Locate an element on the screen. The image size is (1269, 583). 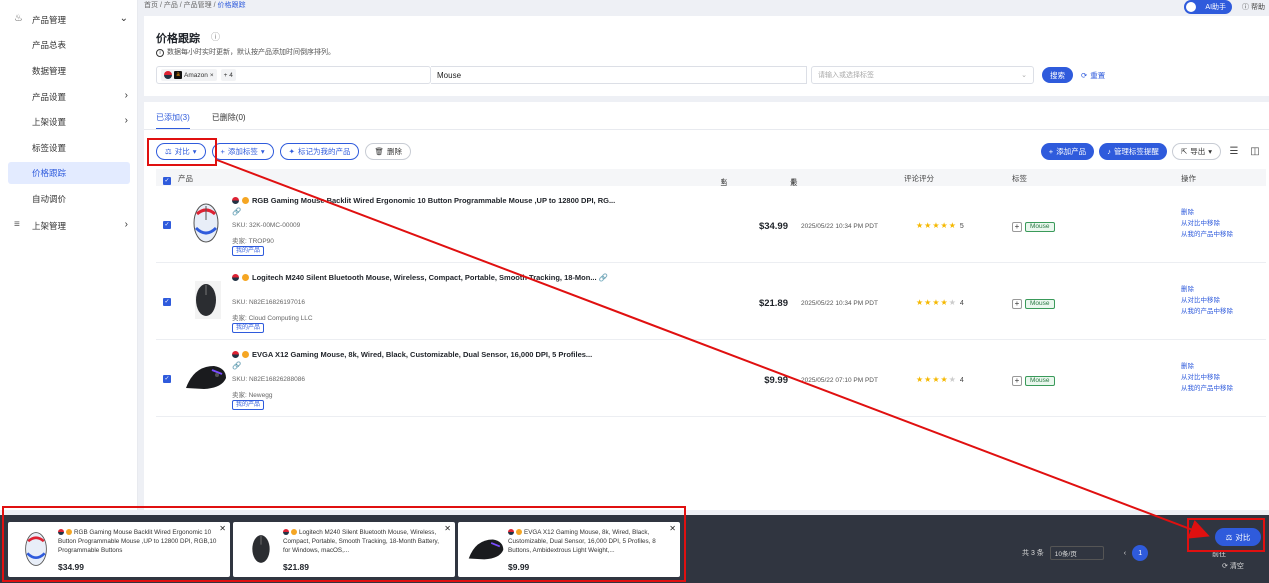
info-icon: ⓘ is located at coordinates (215, 36).